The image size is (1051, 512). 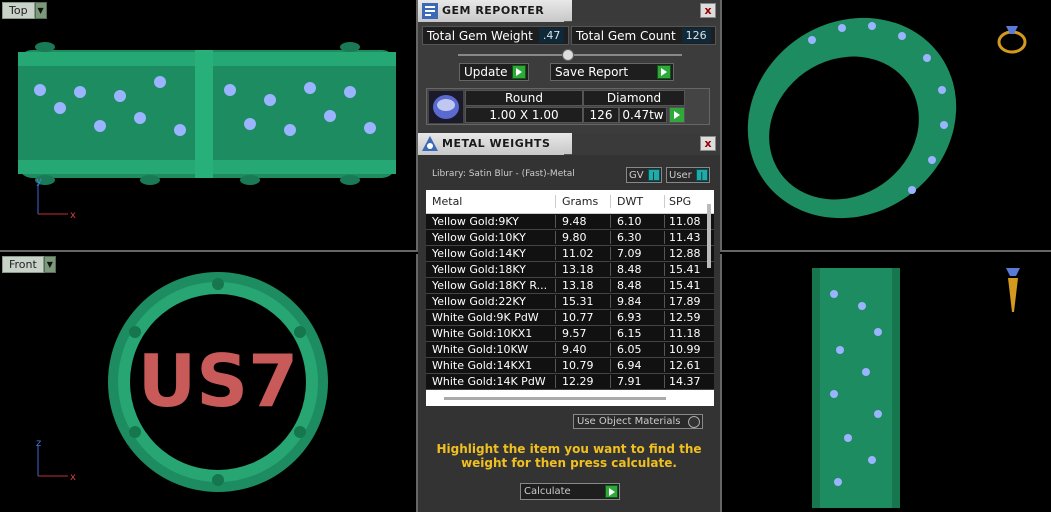 I want to click on table-row: White Gold:10KW 9.40 6.05 10.99, so click(x=570, y=350).